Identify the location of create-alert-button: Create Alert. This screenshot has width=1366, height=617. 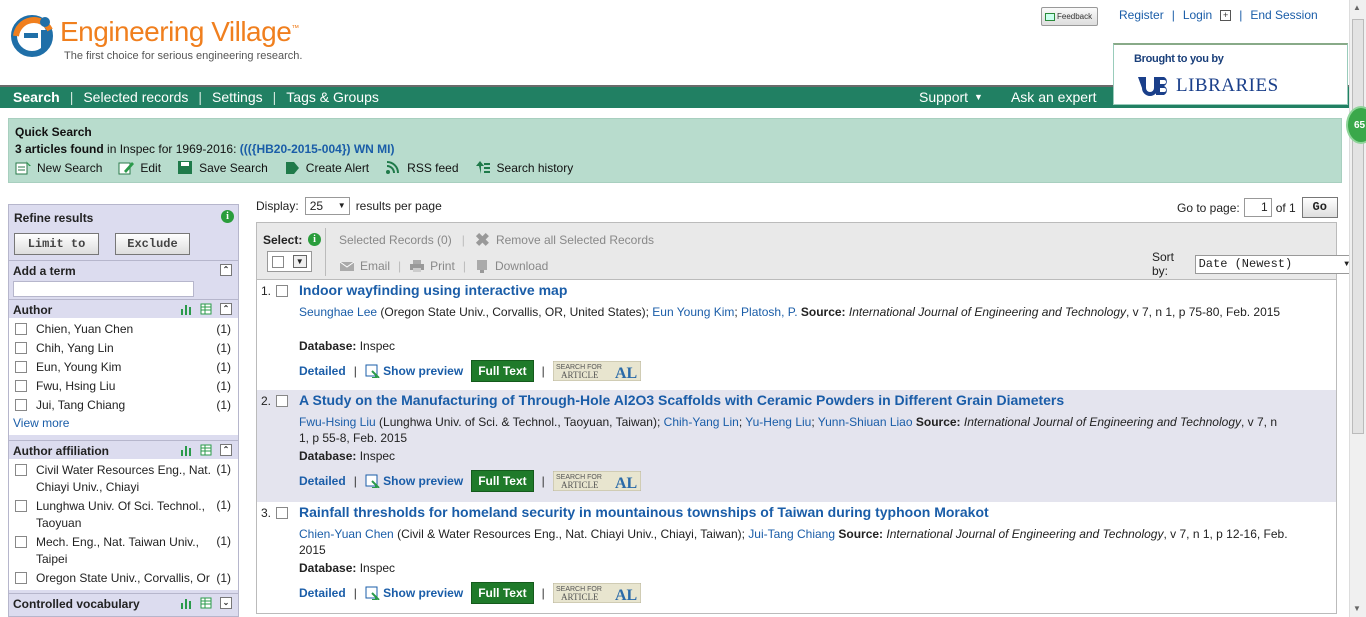
(326, 167).